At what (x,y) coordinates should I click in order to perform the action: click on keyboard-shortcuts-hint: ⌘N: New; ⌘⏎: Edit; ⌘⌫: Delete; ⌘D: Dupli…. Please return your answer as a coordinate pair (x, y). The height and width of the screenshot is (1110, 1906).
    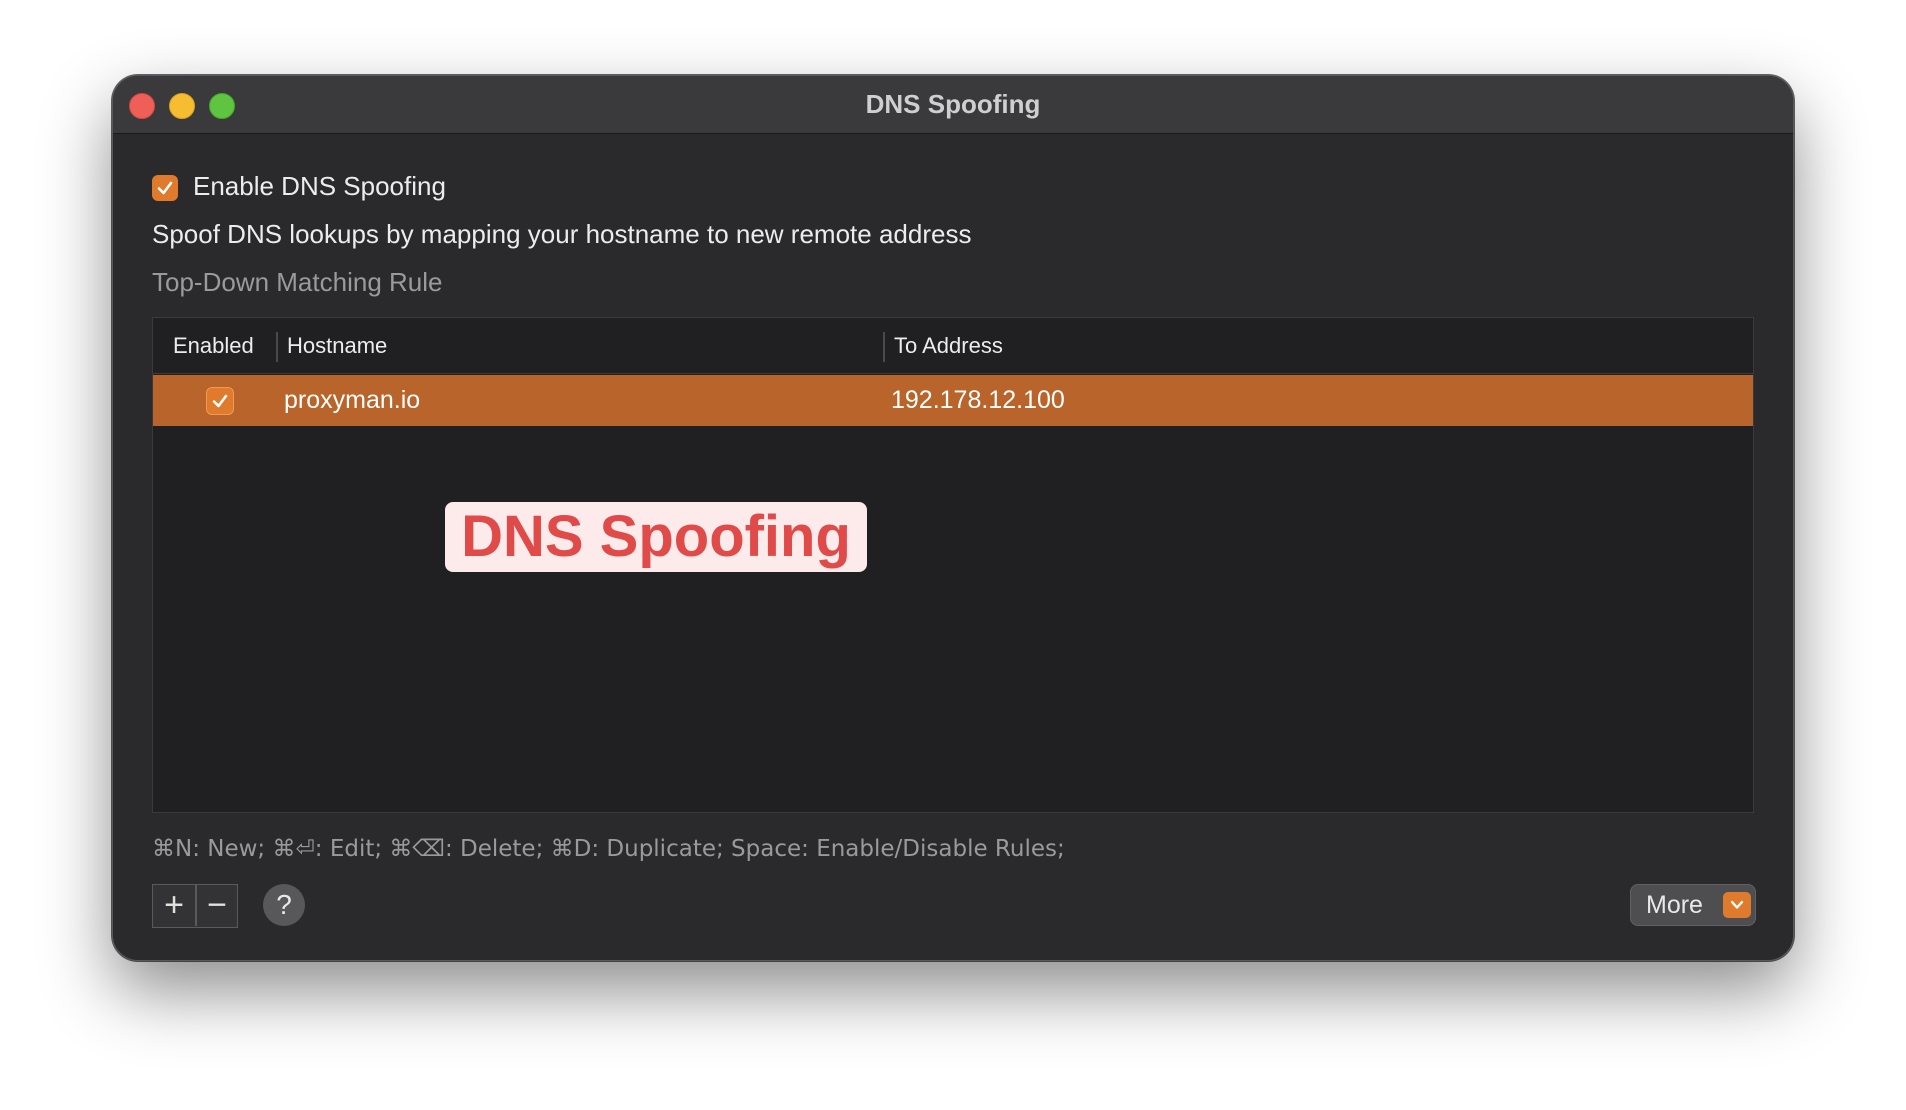
    Looking at the image, I should click on (608, 849).